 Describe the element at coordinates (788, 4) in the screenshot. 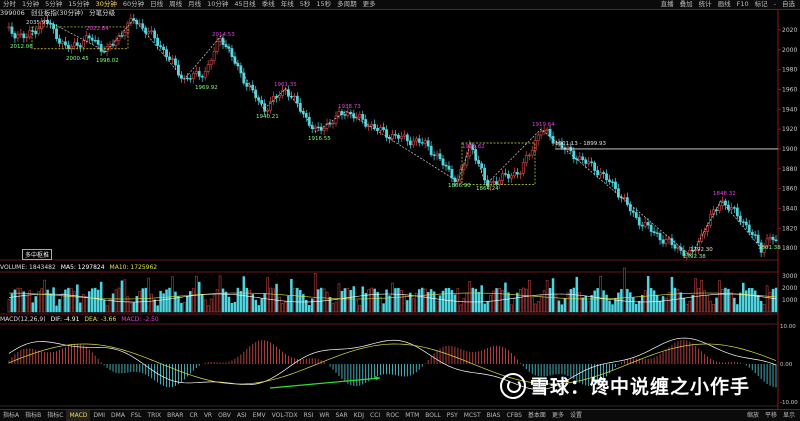

I see `toolbar-right-button: 自选` at that location.